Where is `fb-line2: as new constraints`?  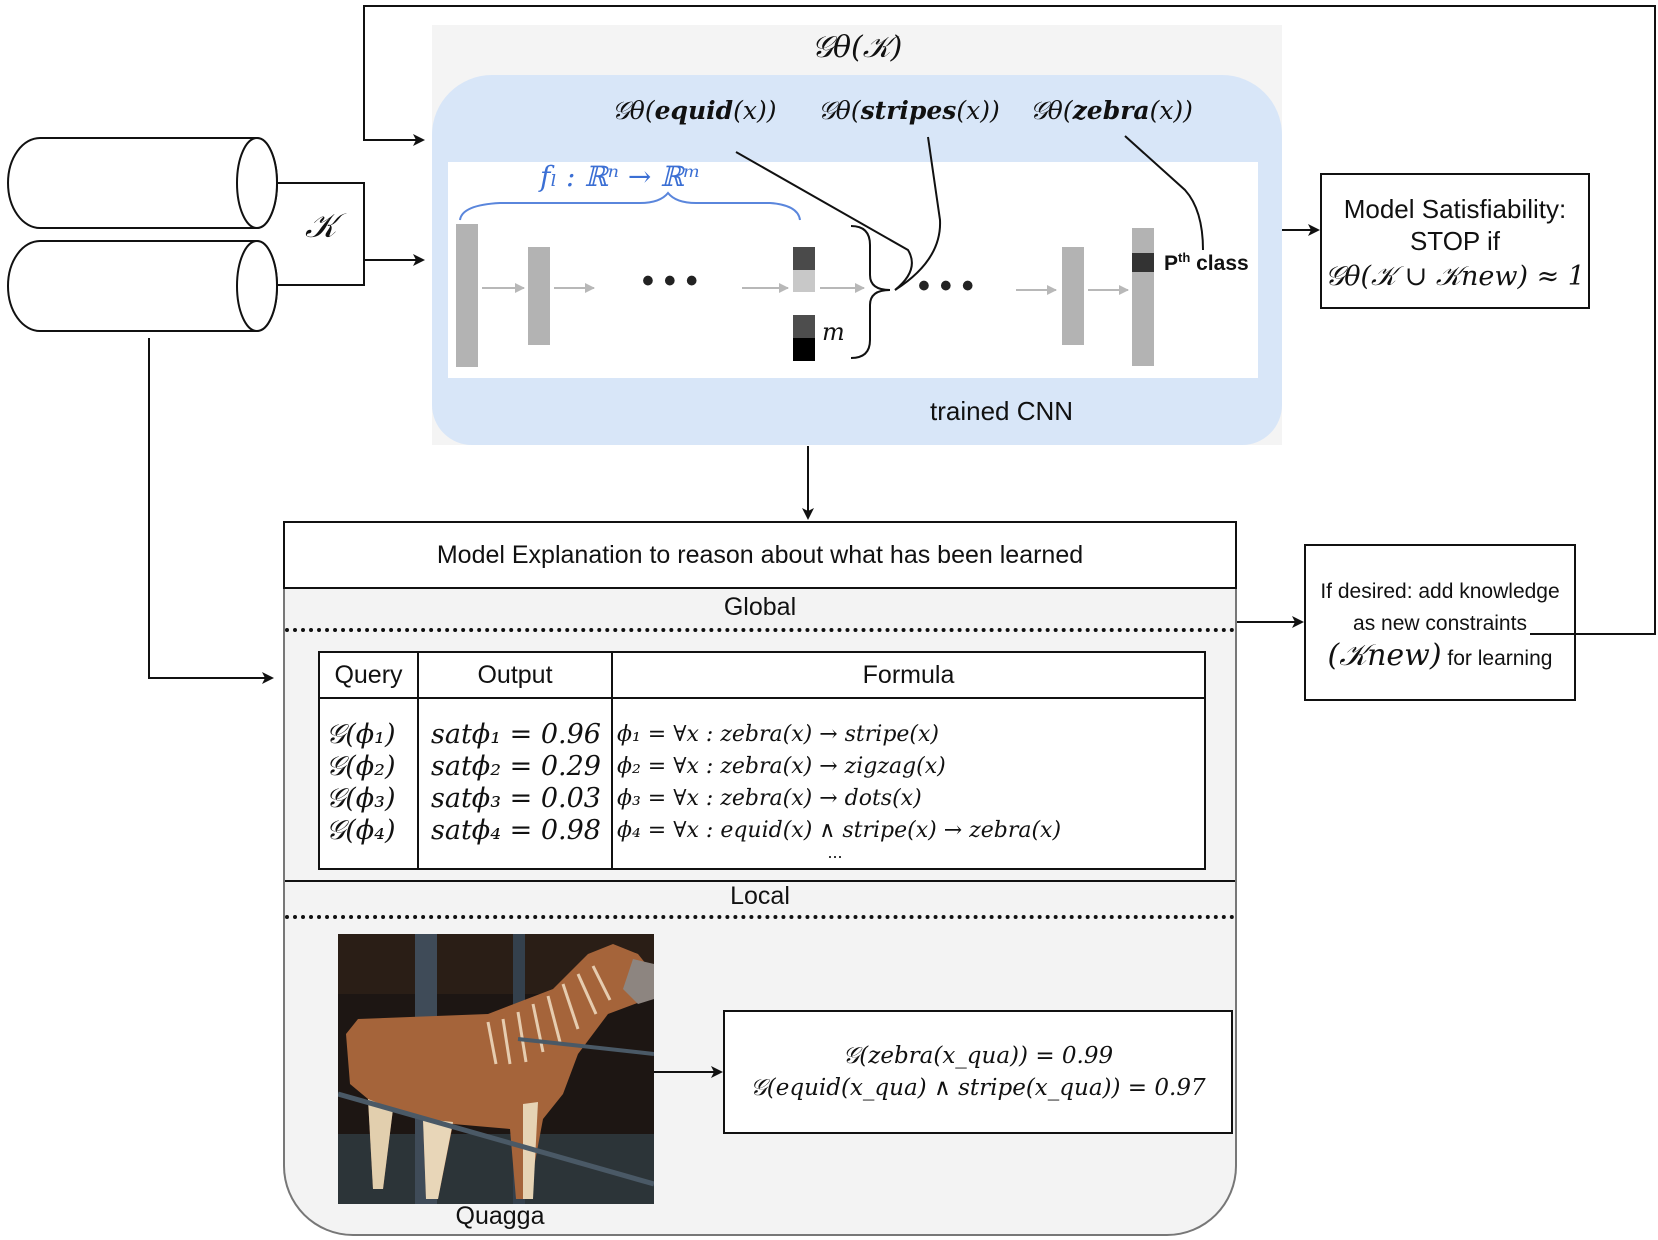 fb-line2: as new constraints is located at coordinates (1440, 623).